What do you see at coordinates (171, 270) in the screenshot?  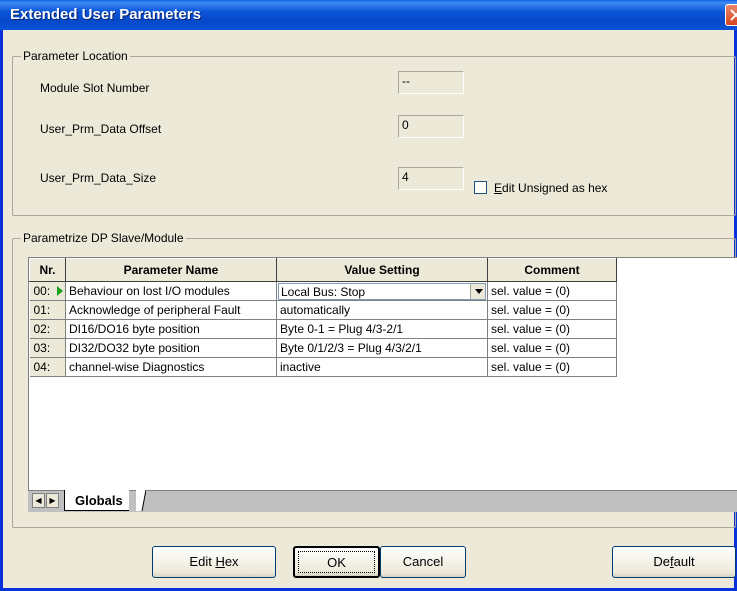 I see `column-header-parameter-name: Parameter Name` at bounding box center [171, 270].